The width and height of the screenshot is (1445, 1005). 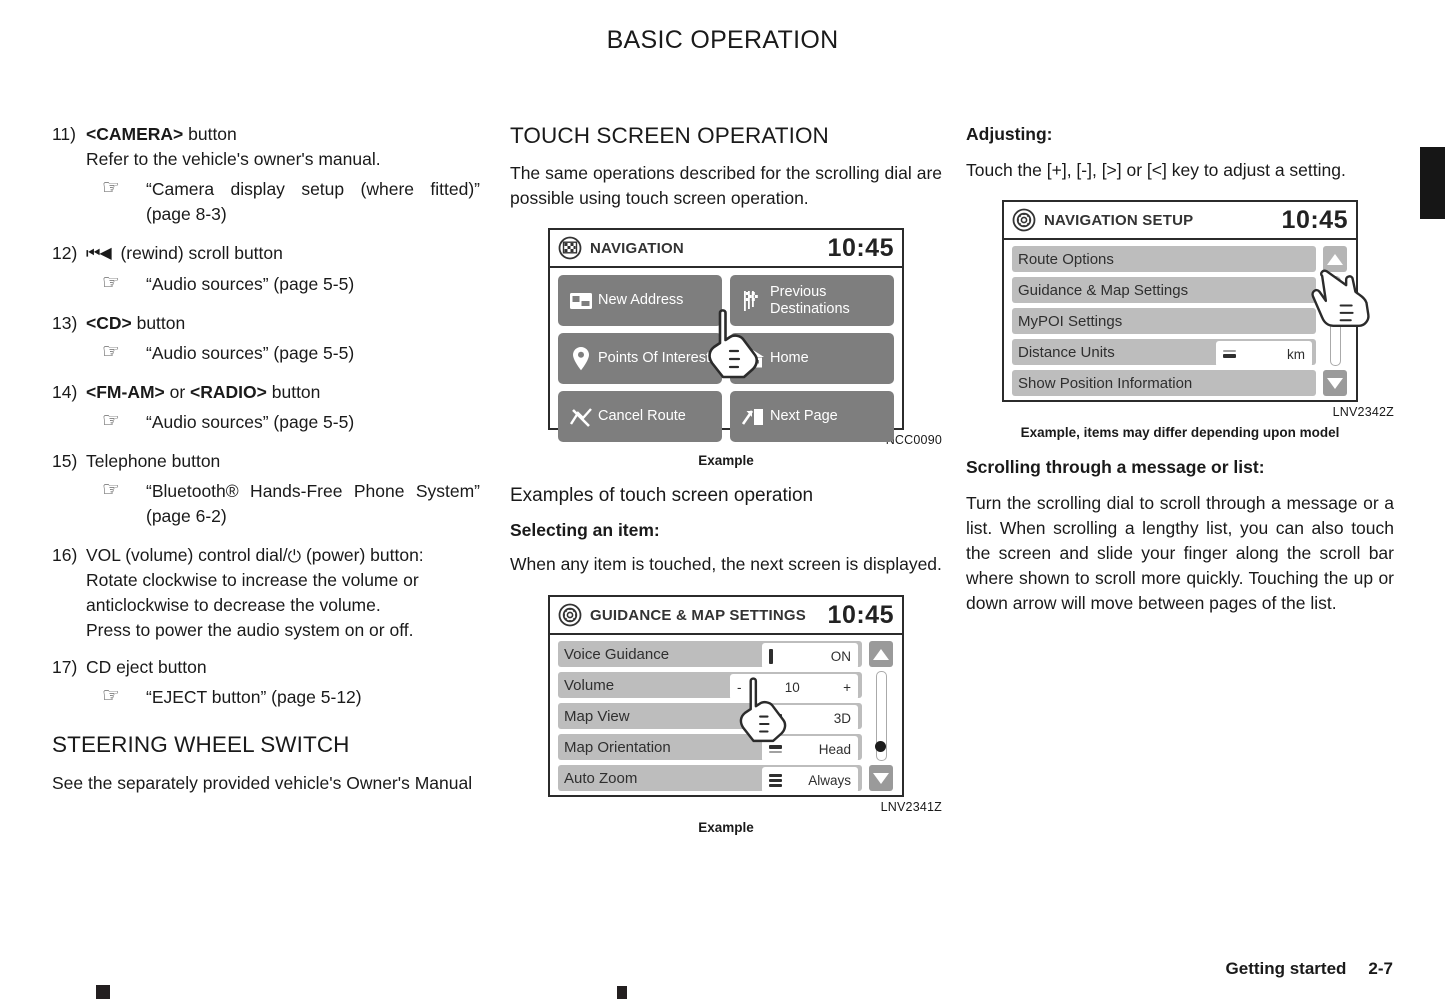 I want to click on three-bar-icon, so click(x=775, y=780).